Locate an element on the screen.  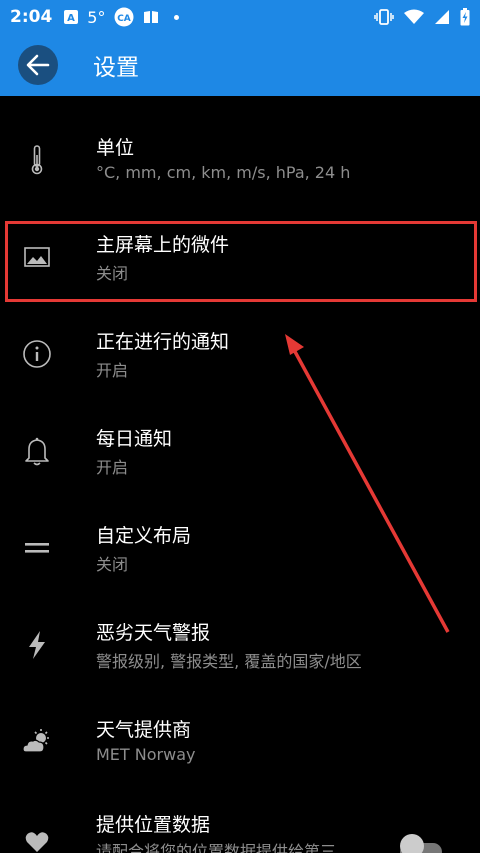
vibrate-icon is located at coordinates (384, 17).